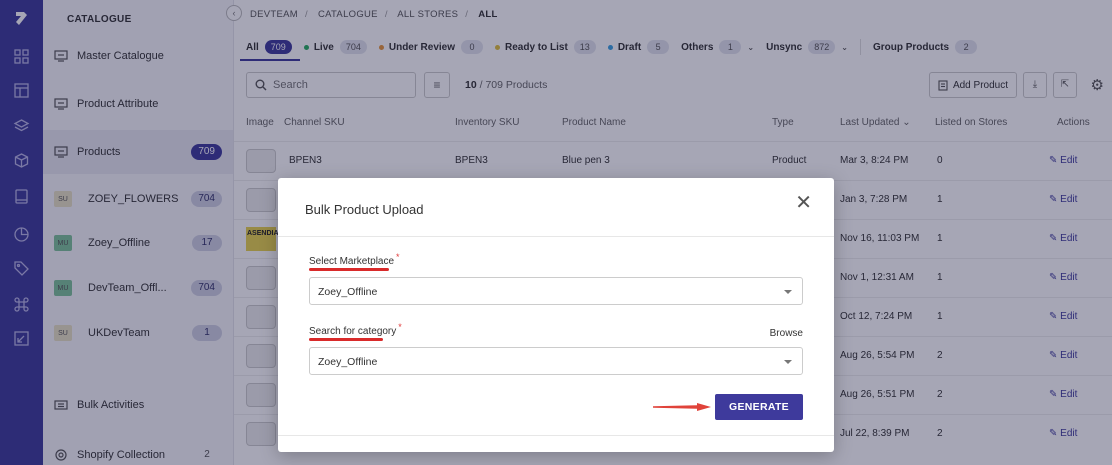  What do you see at coordinates (556, 291) in the screenshot?
I see `marketplace-select: Zoey_Offline` at bounding box center [556, 291].